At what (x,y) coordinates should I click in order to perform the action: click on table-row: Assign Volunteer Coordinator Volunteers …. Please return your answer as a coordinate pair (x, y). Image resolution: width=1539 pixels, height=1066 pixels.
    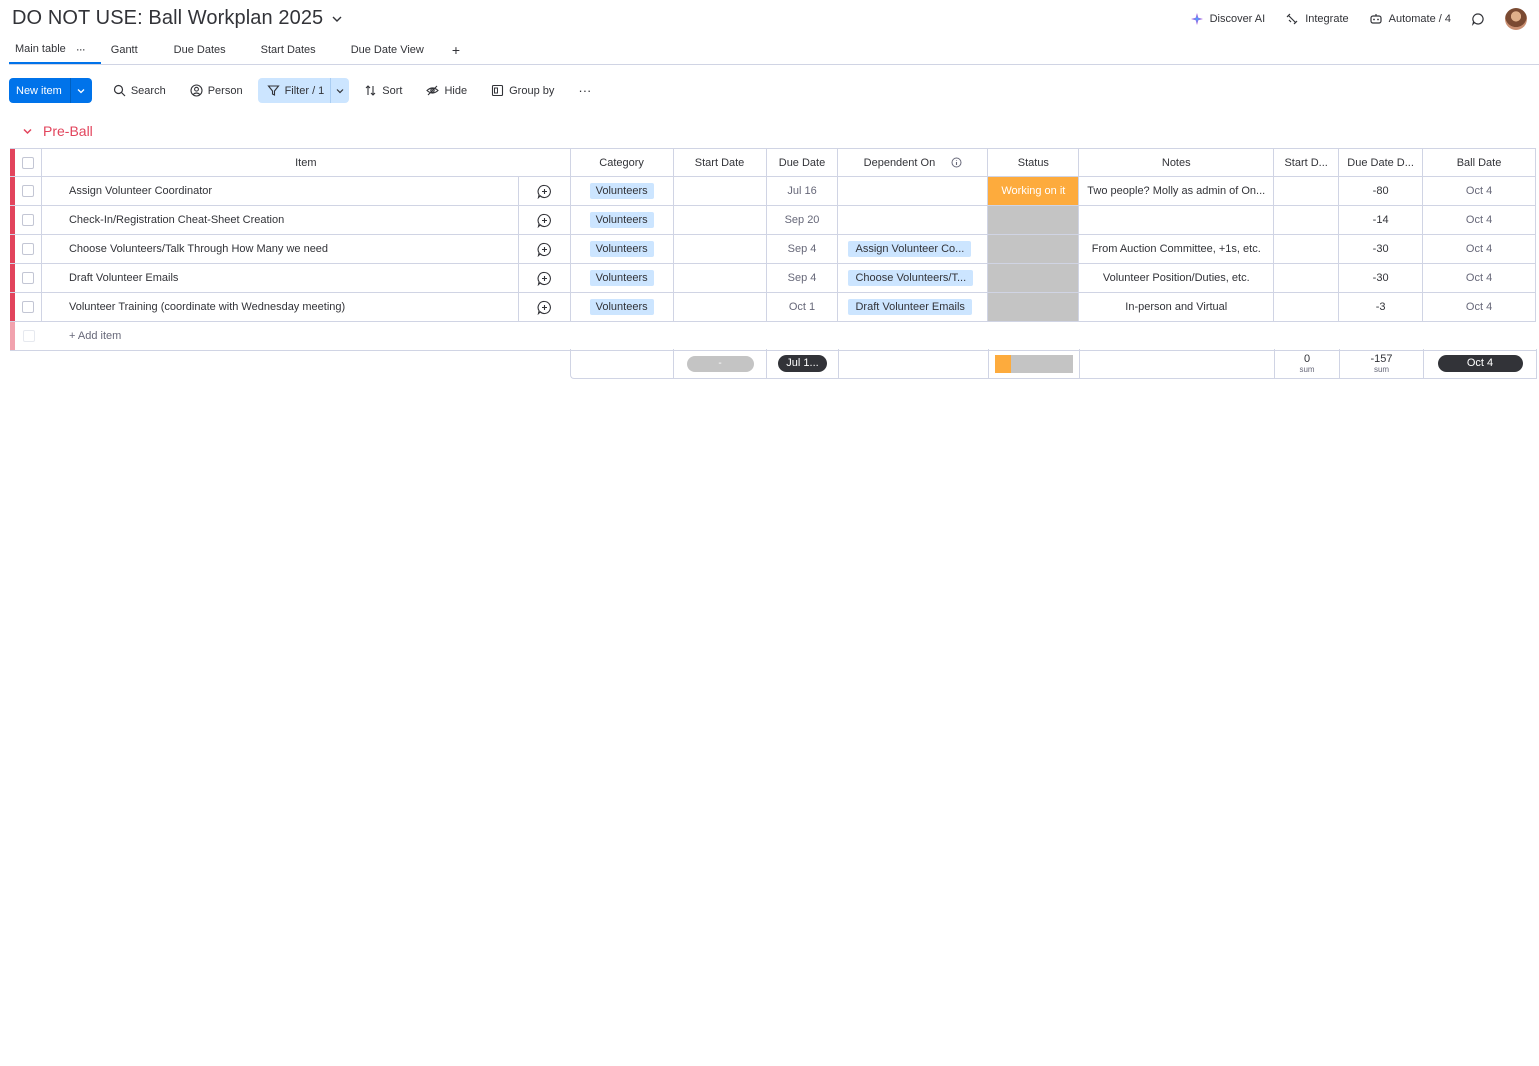
    Looking at the image, I should click on (773, 191).